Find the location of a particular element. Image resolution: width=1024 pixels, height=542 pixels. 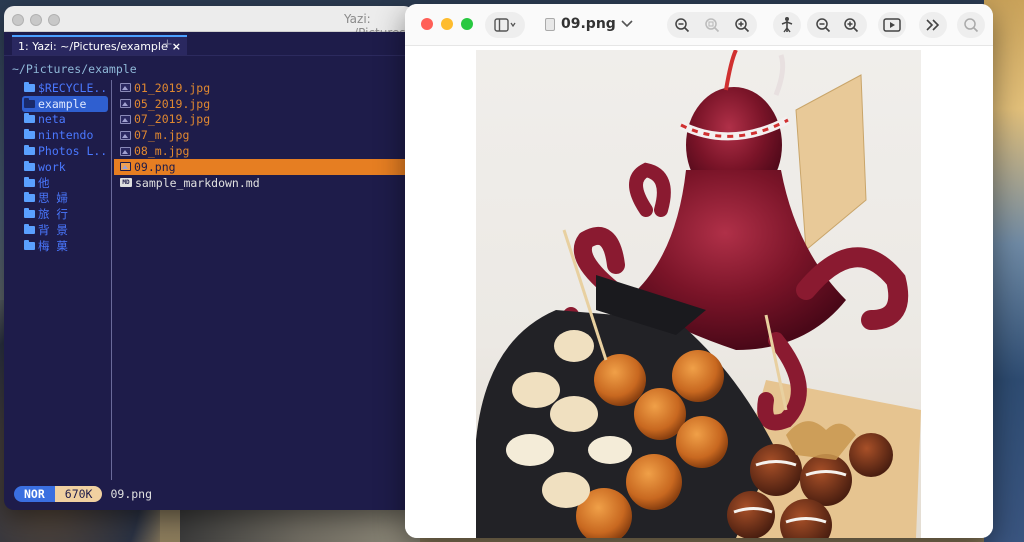

mode-badge: NOR is located at coordinates (34, 494).